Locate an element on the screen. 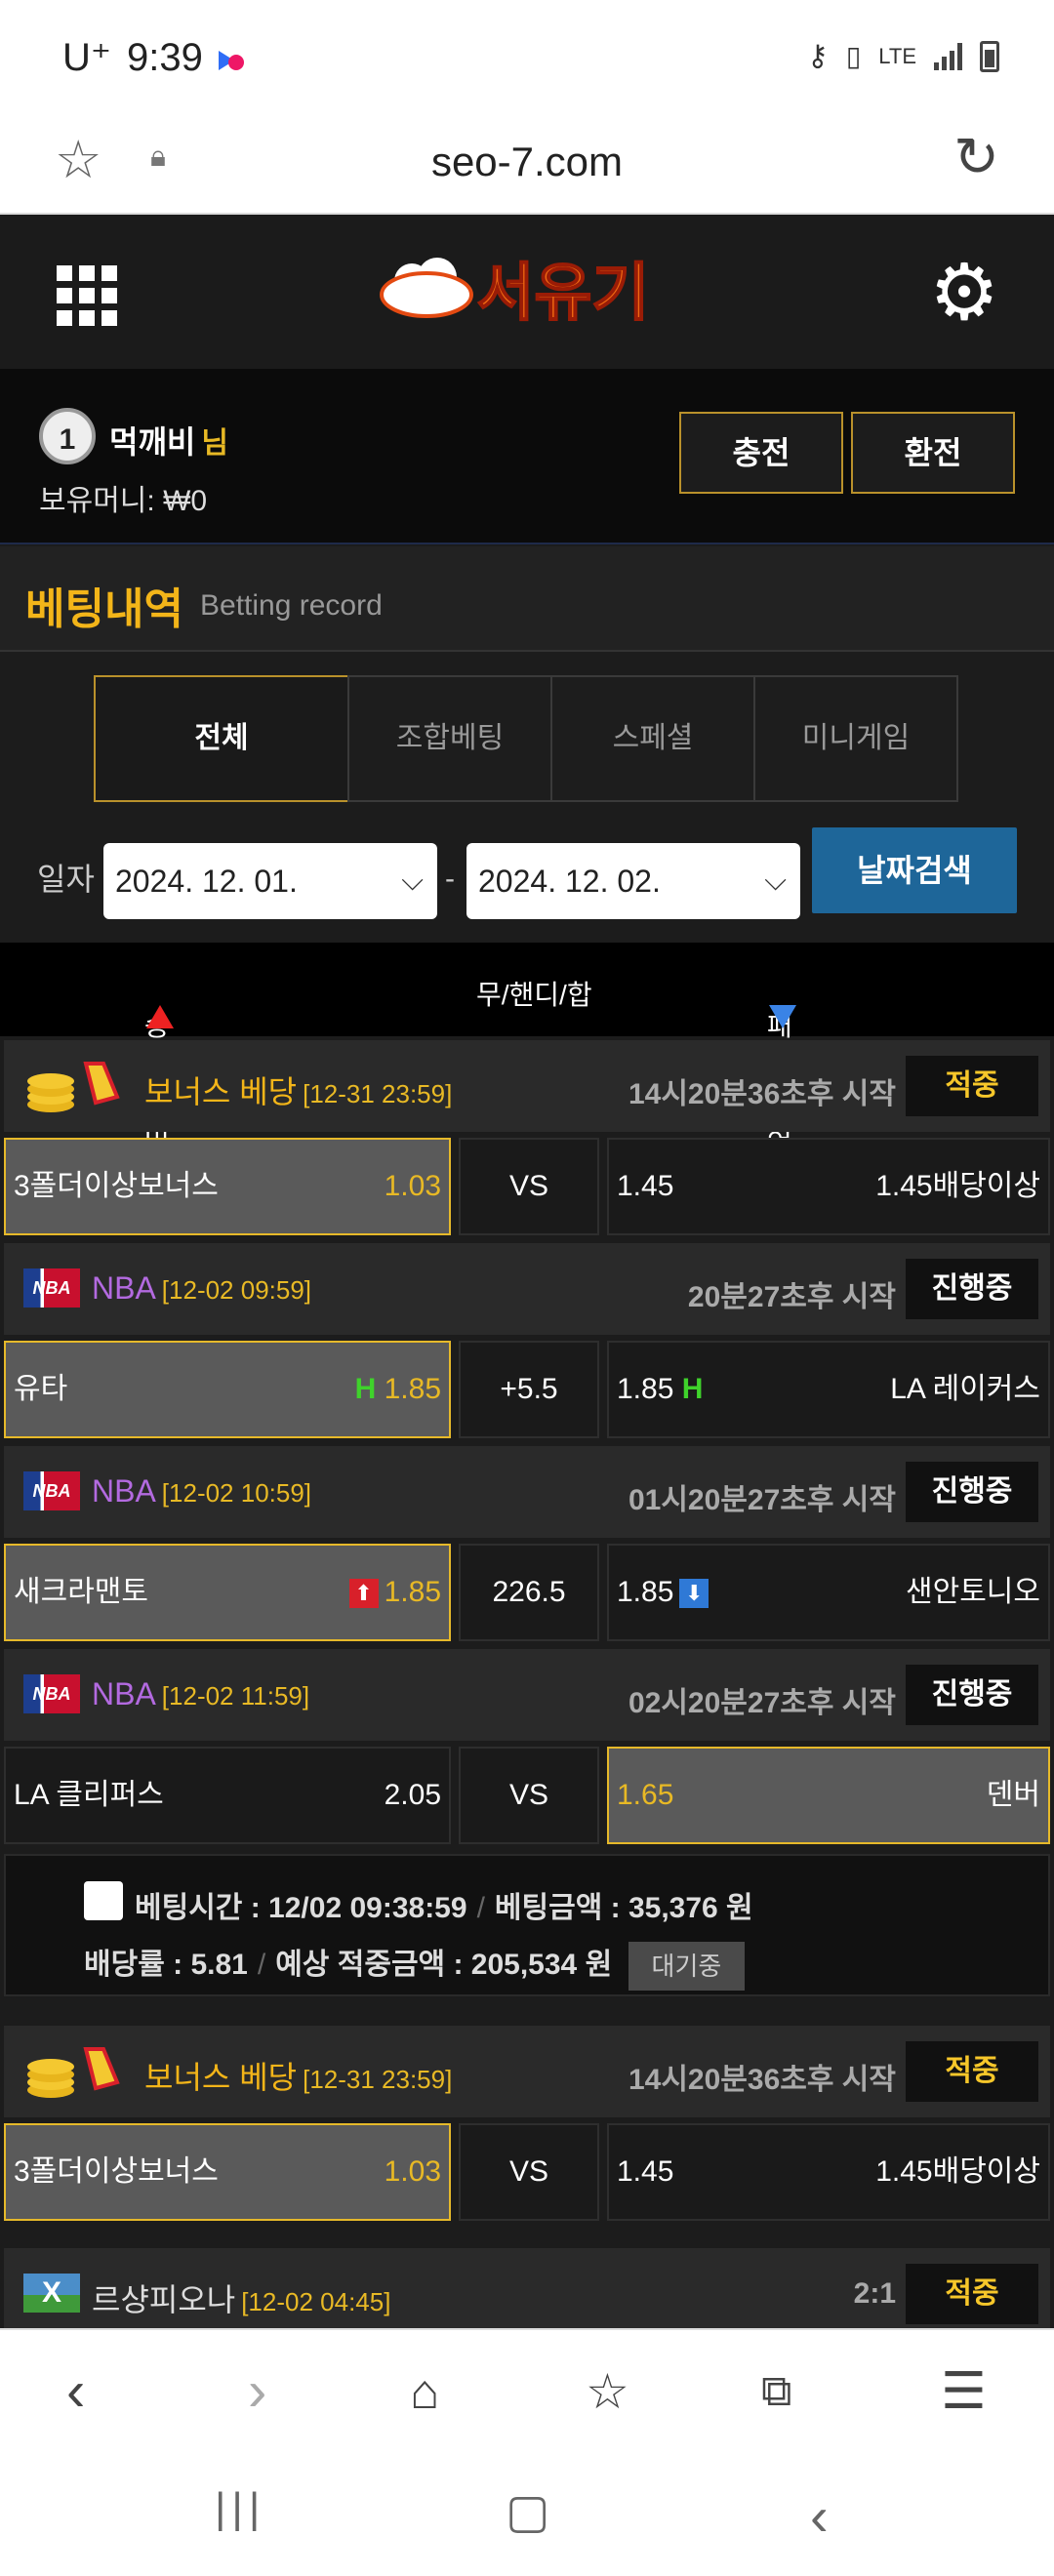 The width and height of the screenshot is (1054, 2576). game-header: 보너스 베당 [12-31 23:59] 14시20분36초후 시작 적중 is located at coordinates (527, 1086).